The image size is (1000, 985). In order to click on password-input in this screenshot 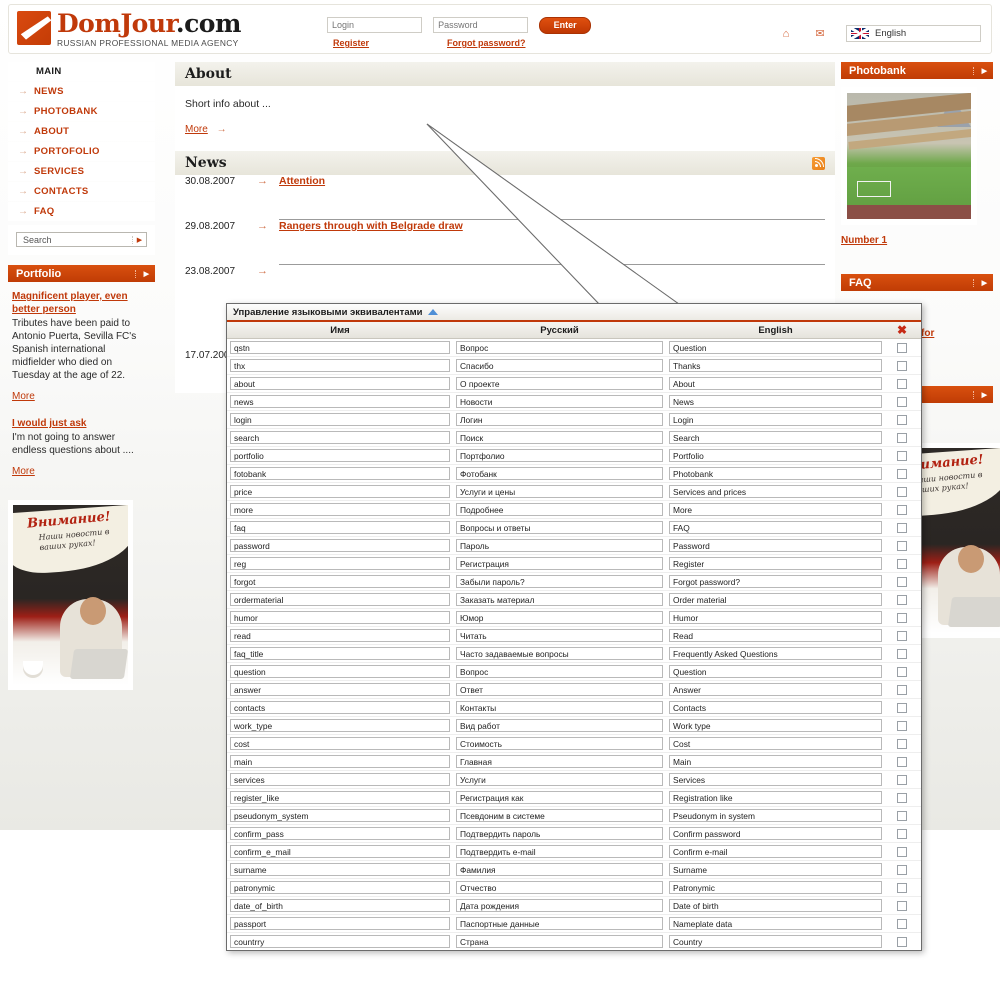, I will do `click(481, 25)`.